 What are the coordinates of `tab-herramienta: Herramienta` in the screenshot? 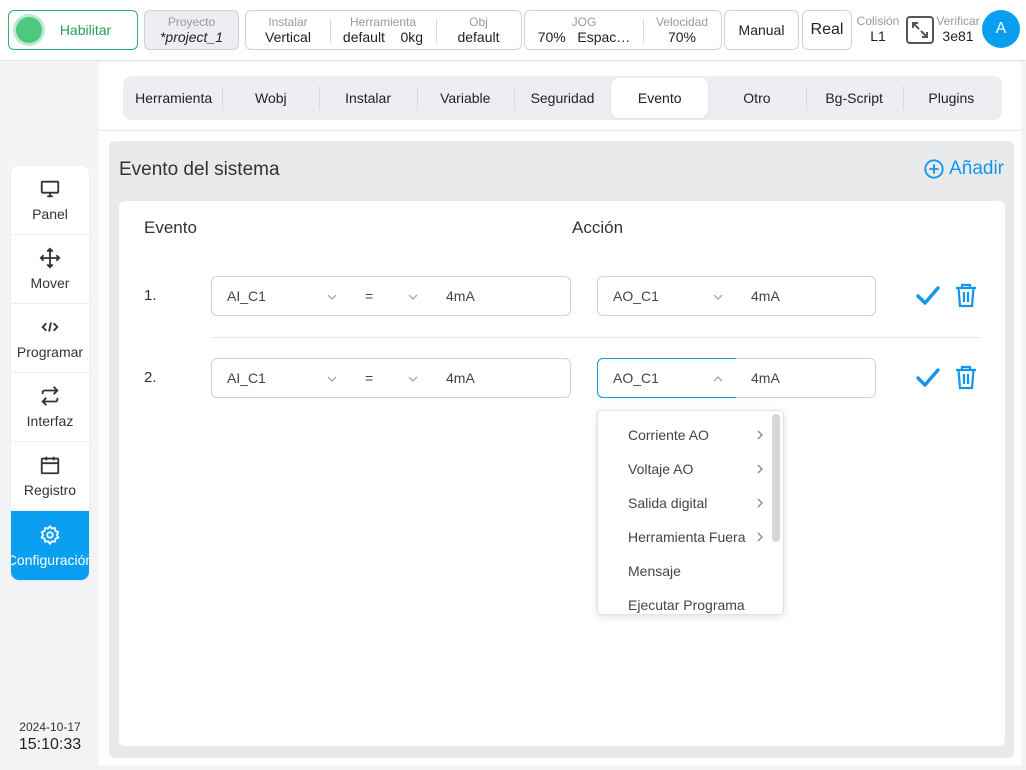 It's located at (173, 98).